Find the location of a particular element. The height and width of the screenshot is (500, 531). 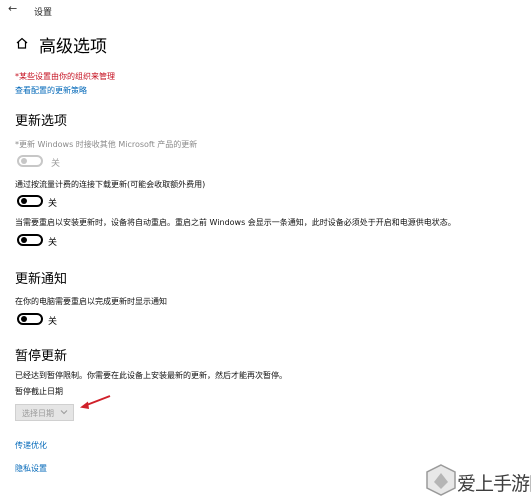

restart-notify-state: 关 is located at coordinates (53, 322).